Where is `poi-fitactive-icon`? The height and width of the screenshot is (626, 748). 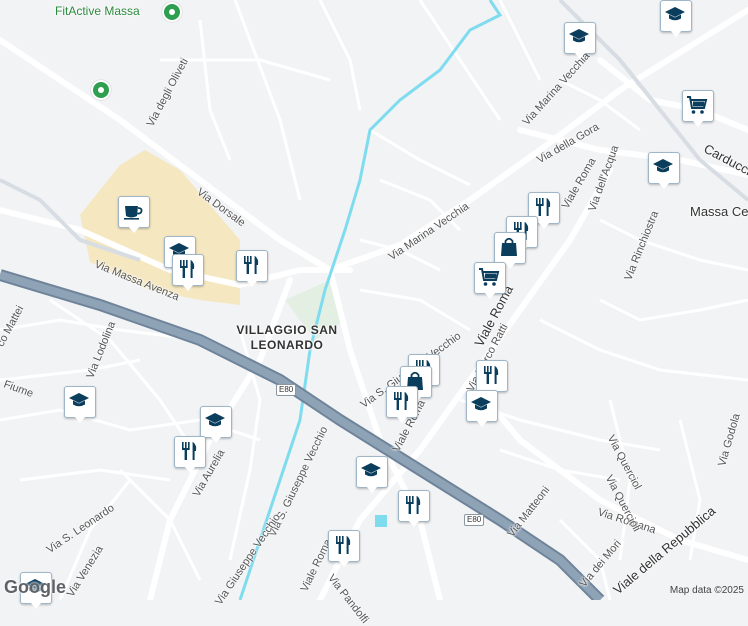 poi-fitactive-icon is located at coordinates (172, 12).